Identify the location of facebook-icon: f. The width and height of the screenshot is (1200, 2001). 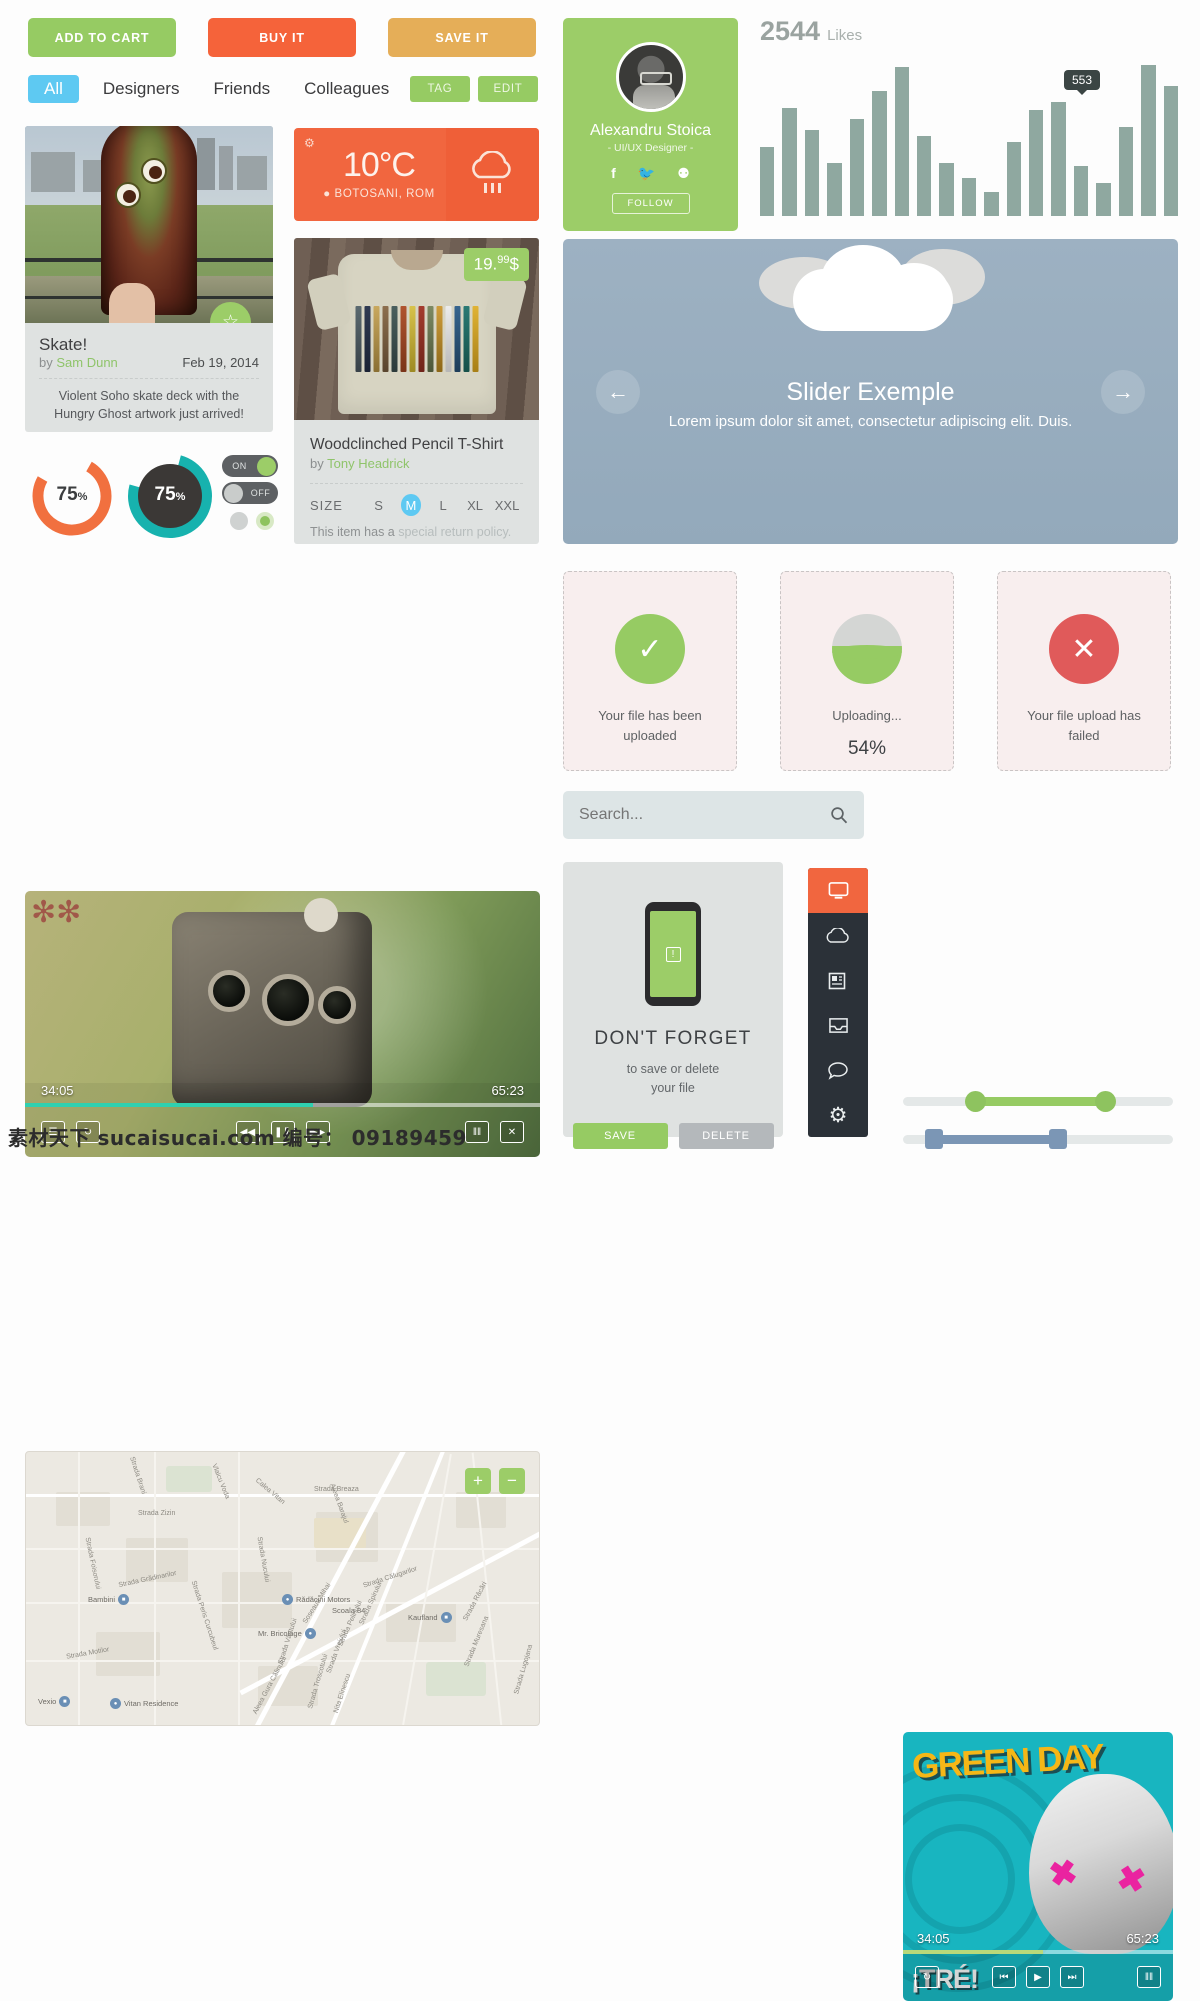
(613, 173).